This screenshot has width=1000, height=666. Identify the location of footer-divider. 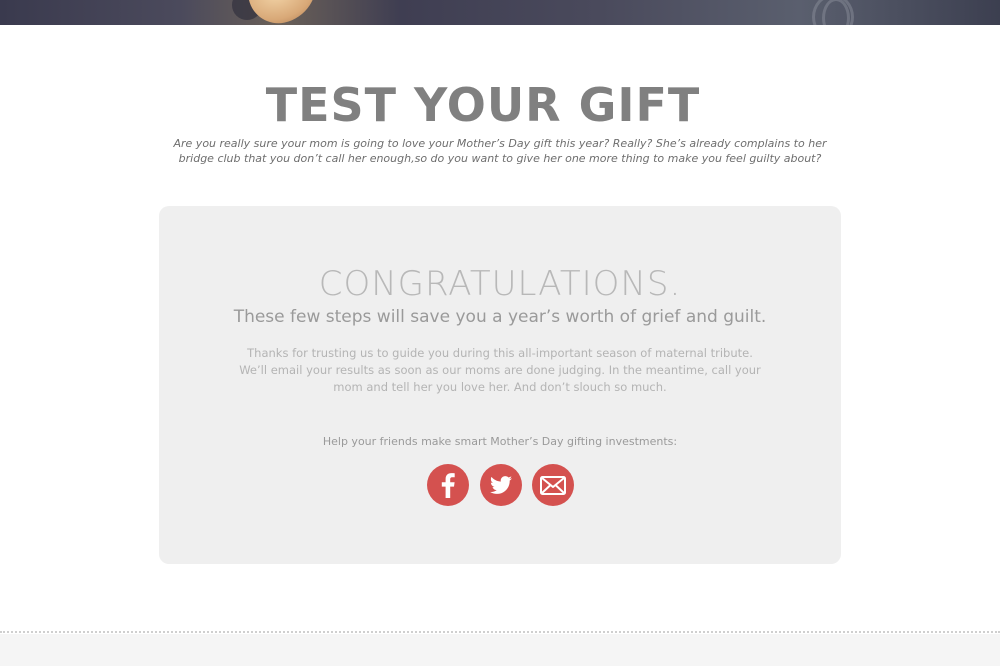
(500, 632).